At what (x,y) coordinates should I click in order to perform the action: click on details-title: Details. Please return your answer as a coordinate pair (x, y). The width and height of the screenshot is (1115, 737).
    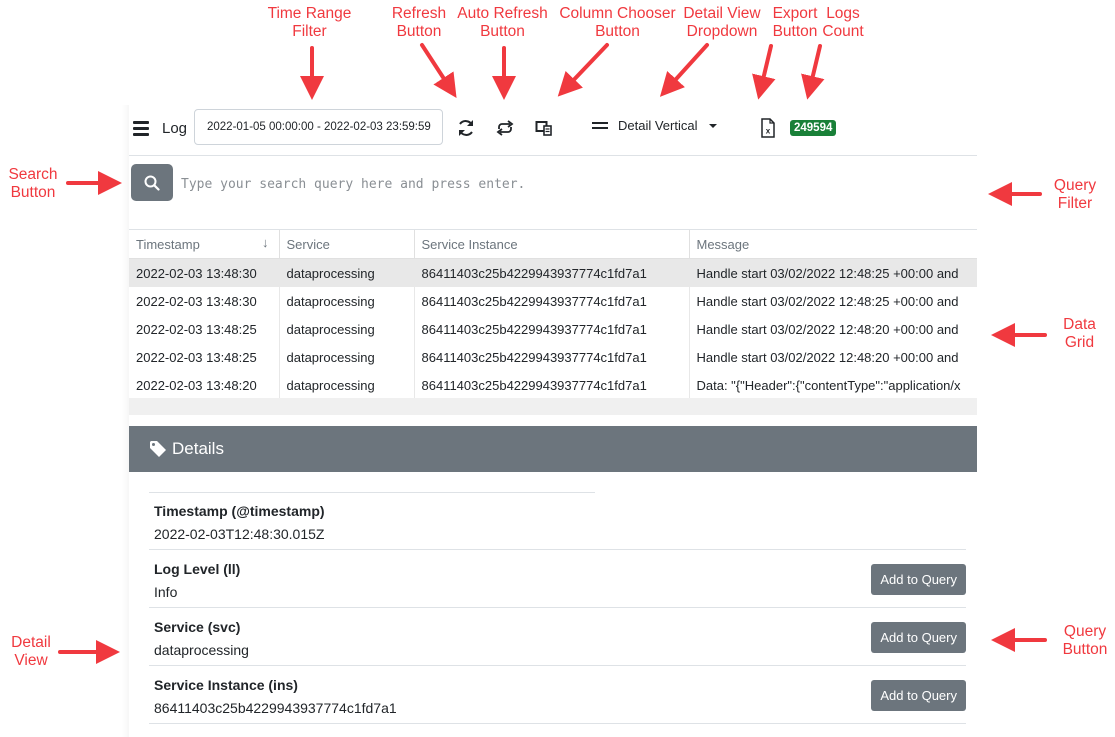
    Looking at the image, I should click on (198, 448).